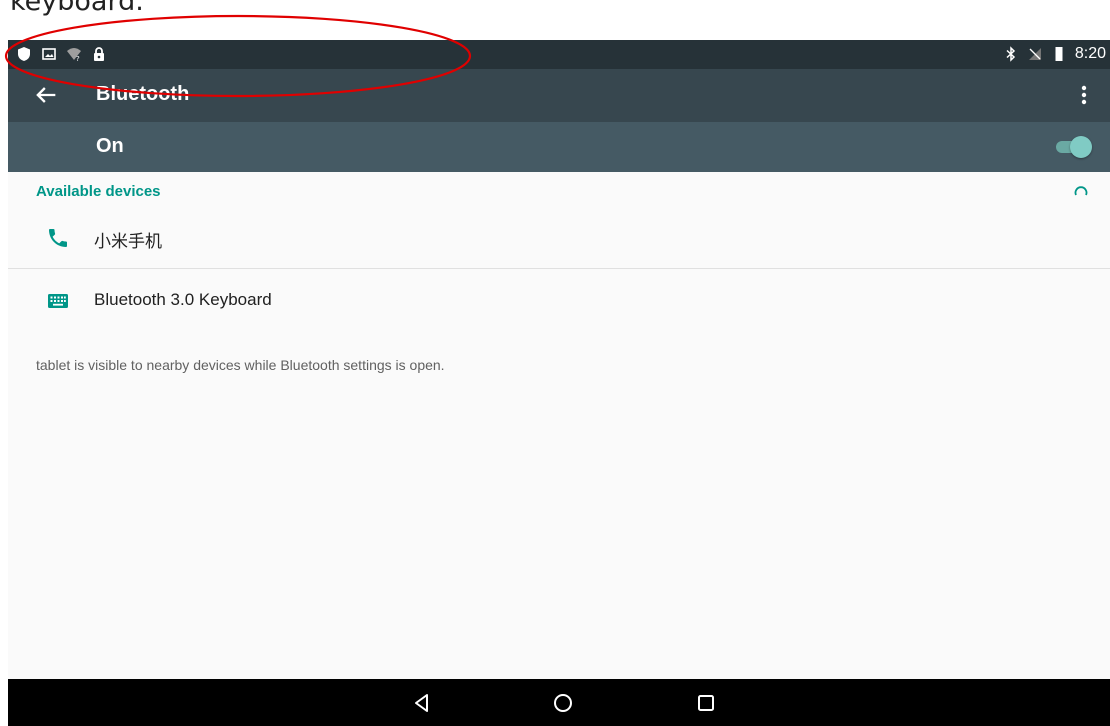 The image size is (1110, 726). Describe the element at coordinates (559, 54) in the screenshot. I see `status-bar: ? 8:20` at that location.